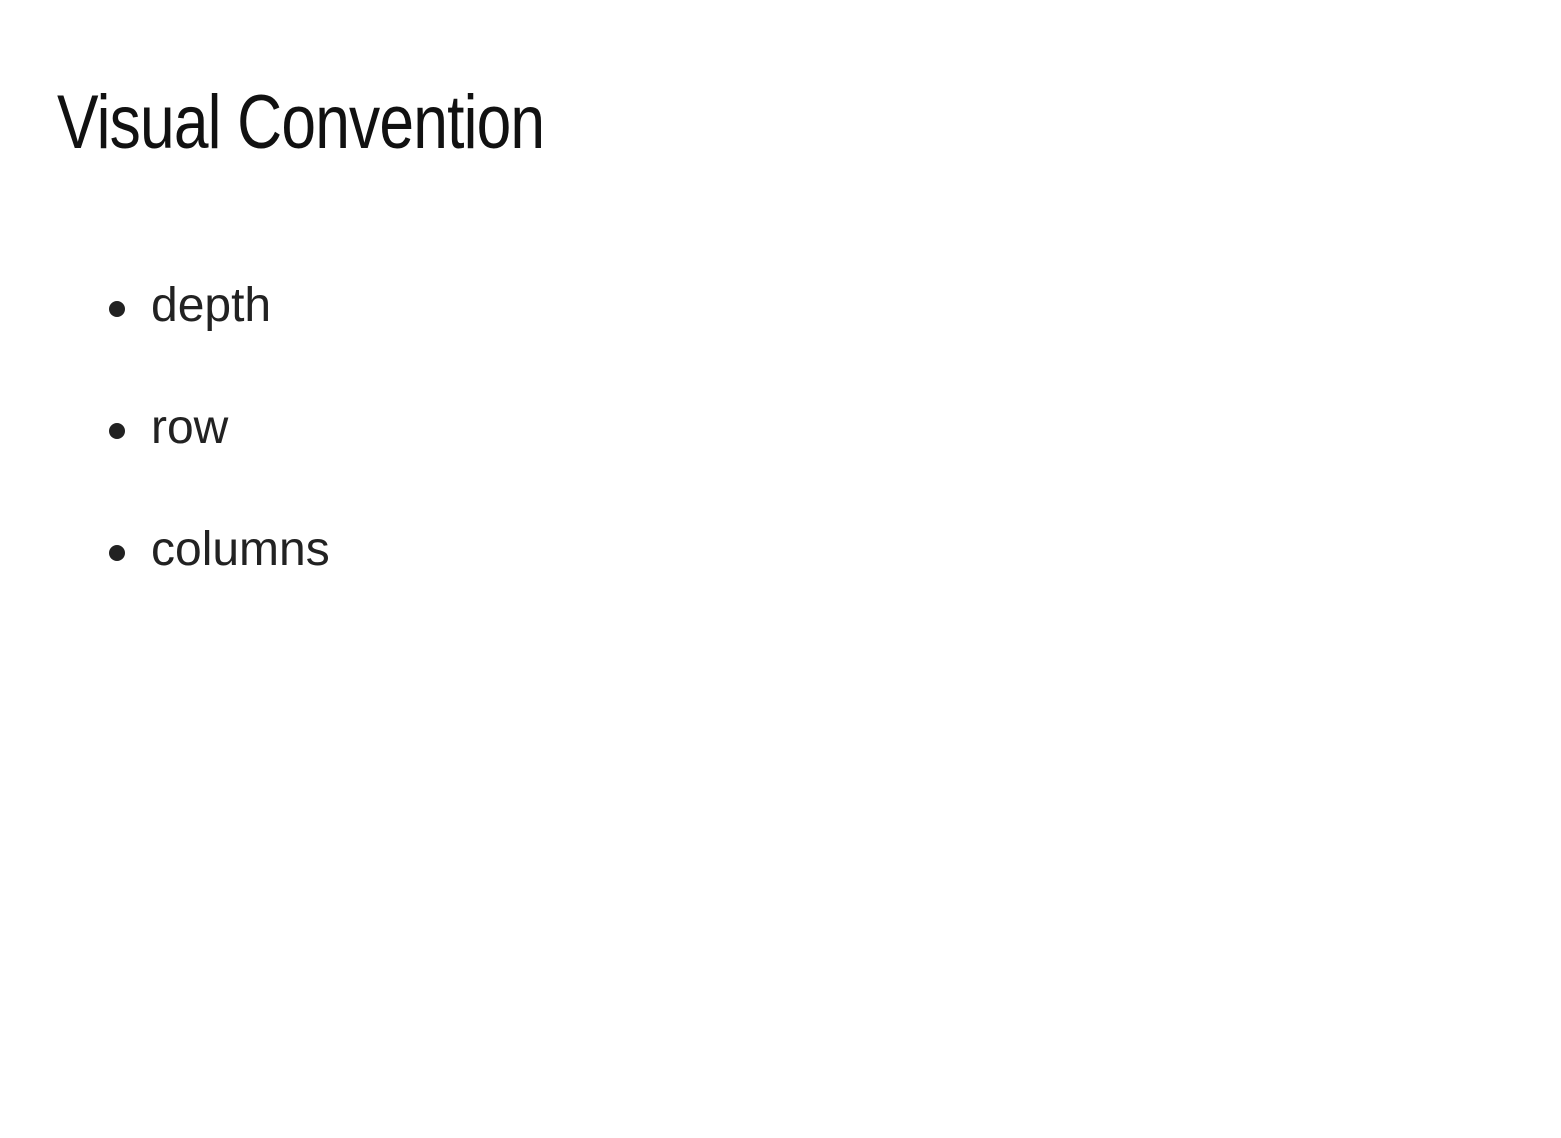 The height and width of the screenshot is (1138, 1561). Describe the element at coordinates (240, 549) in the screenshot. I see `bullet-label-columns: columns` at that location.